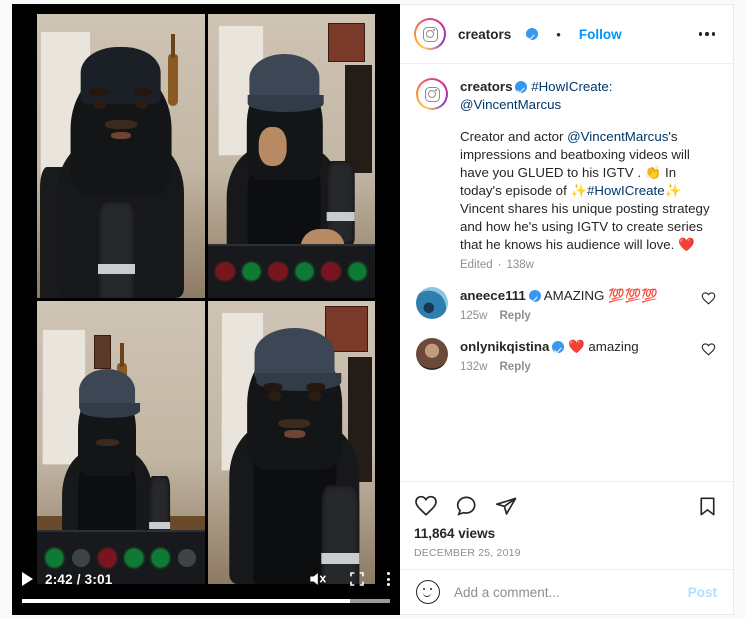 This screenshot has height=619, width=746. What do you see at coordinates (206, 587) in the screenshot?
I see `video-controls: 2:42 / 3:01` at bounding box center [206, 587].